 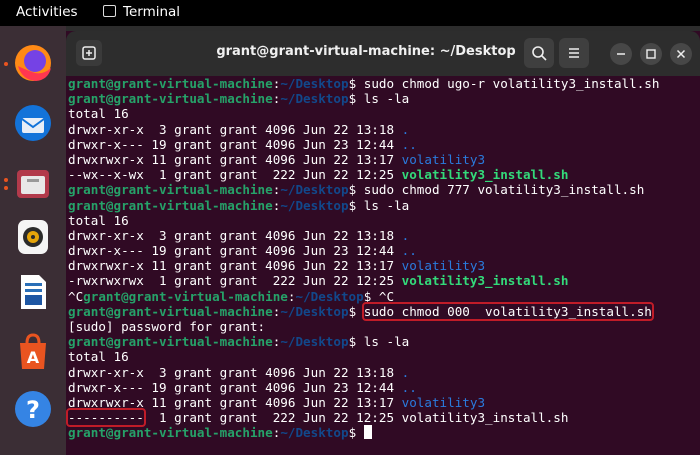 I want to click on libreoffice-writer-icon, so click(x=33, y=292).